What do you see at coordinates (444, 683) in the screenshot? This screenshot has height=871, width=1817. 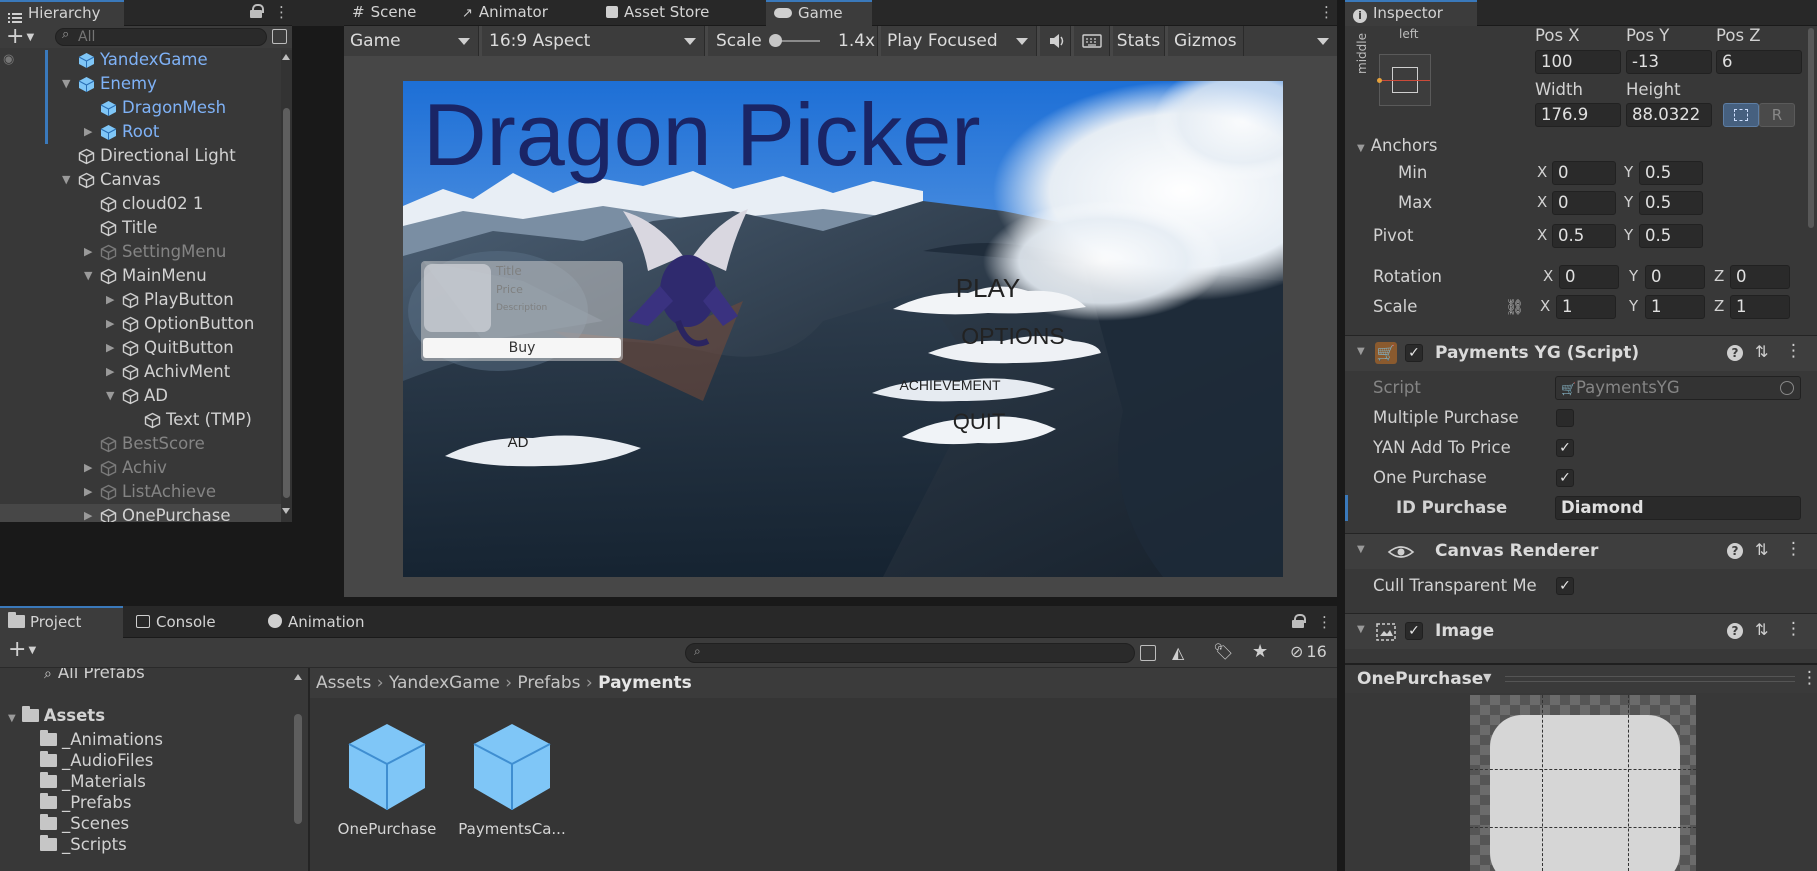 I see `breadcrumb-item: YandexGame` at bounding box center [444, 683].